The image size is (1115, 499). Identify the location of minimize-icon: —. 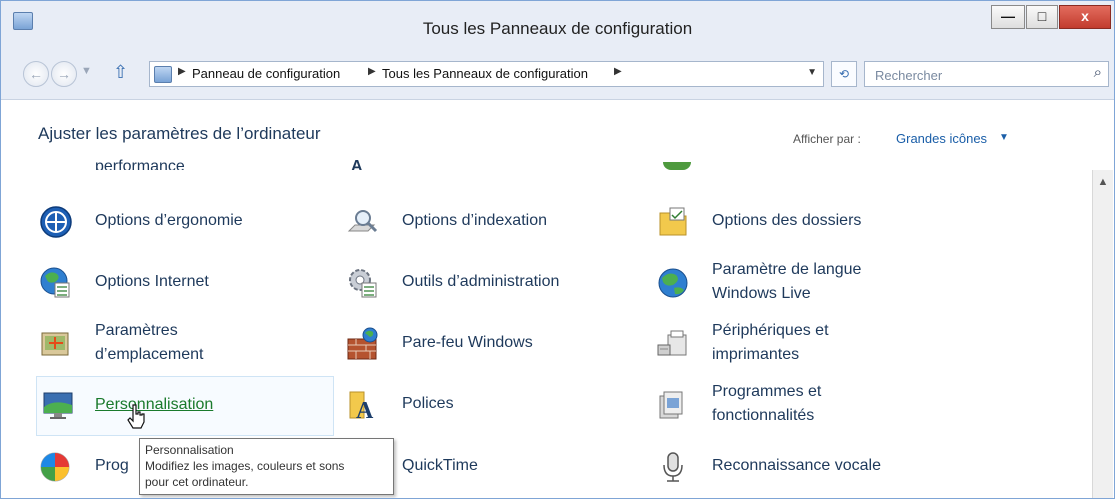
(1008, 16).